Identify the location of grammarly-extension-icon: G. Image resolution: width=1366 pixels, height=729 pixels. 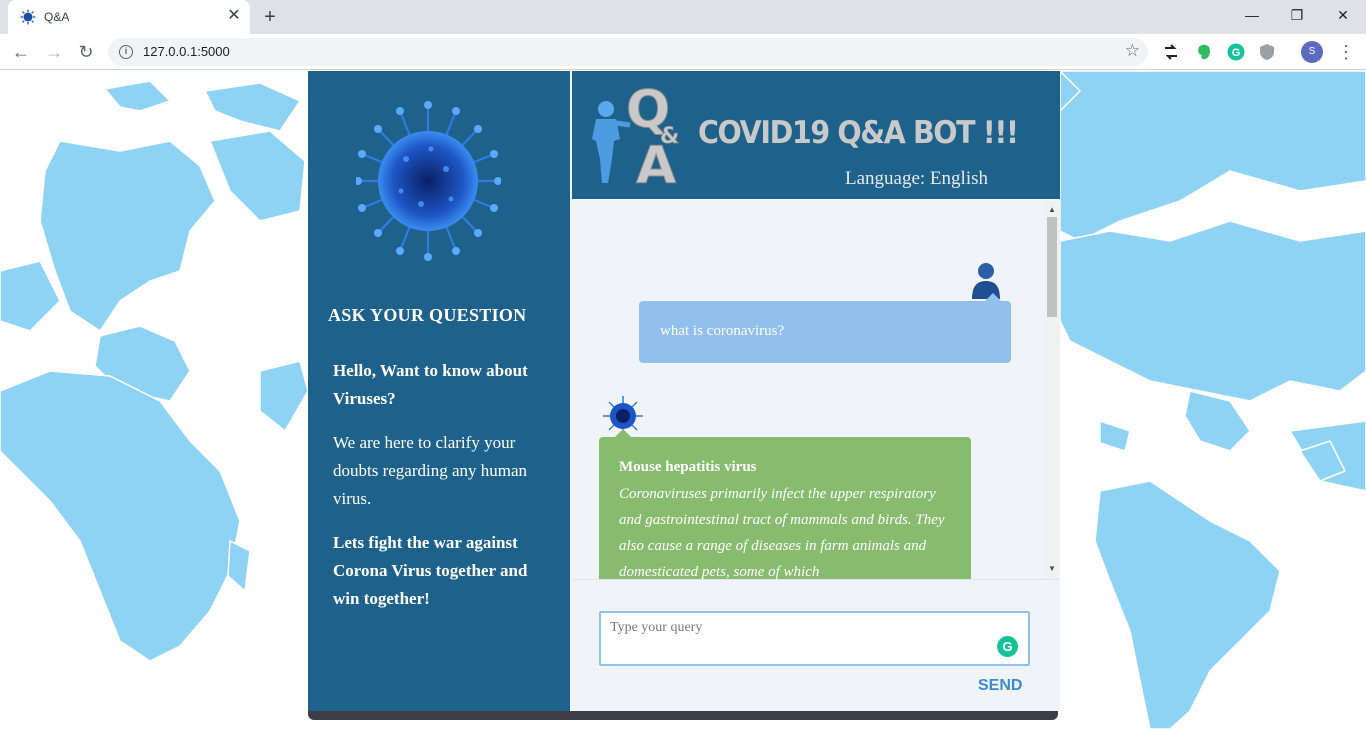
(1236, 52).